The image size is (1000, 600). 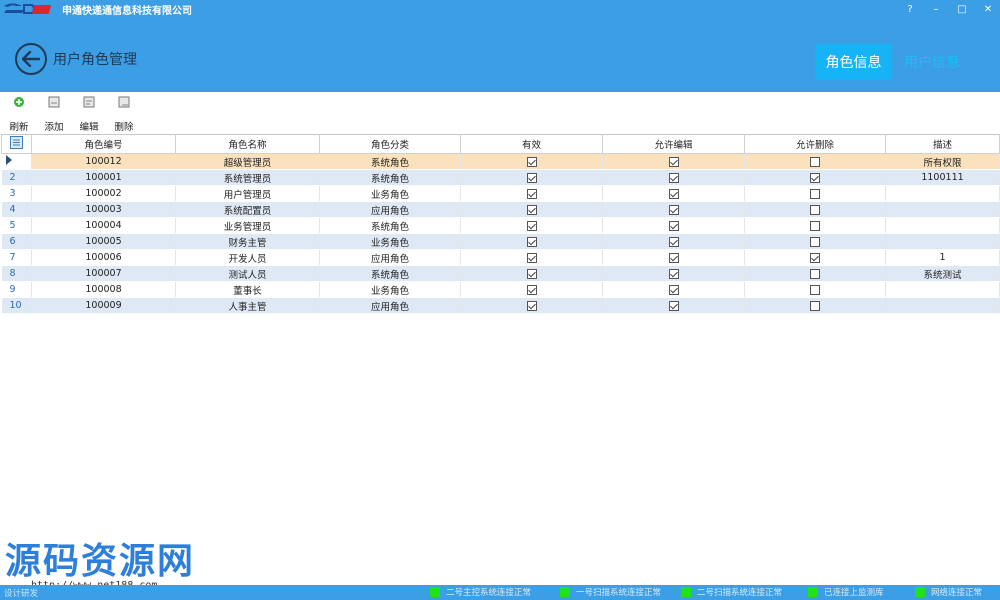 I want to click on col-header-valid: 有效, so click(x=531, y=144).